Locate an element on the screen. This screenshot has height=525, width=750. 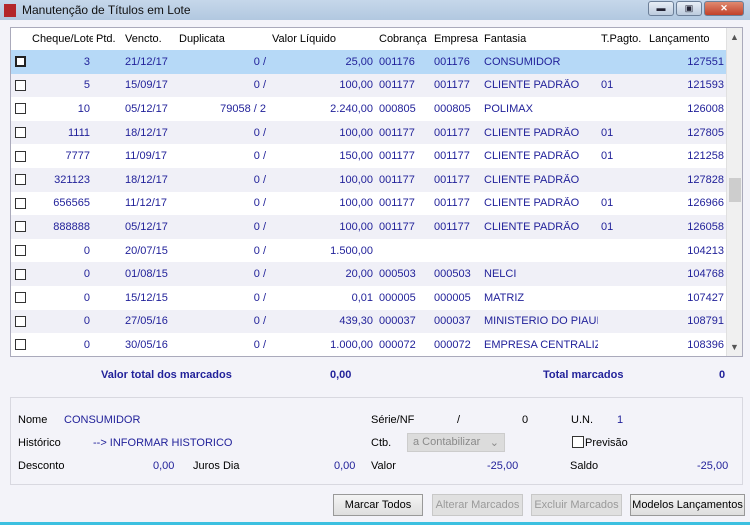
table-cell: 439,30 is located at coordinates (356, 321).